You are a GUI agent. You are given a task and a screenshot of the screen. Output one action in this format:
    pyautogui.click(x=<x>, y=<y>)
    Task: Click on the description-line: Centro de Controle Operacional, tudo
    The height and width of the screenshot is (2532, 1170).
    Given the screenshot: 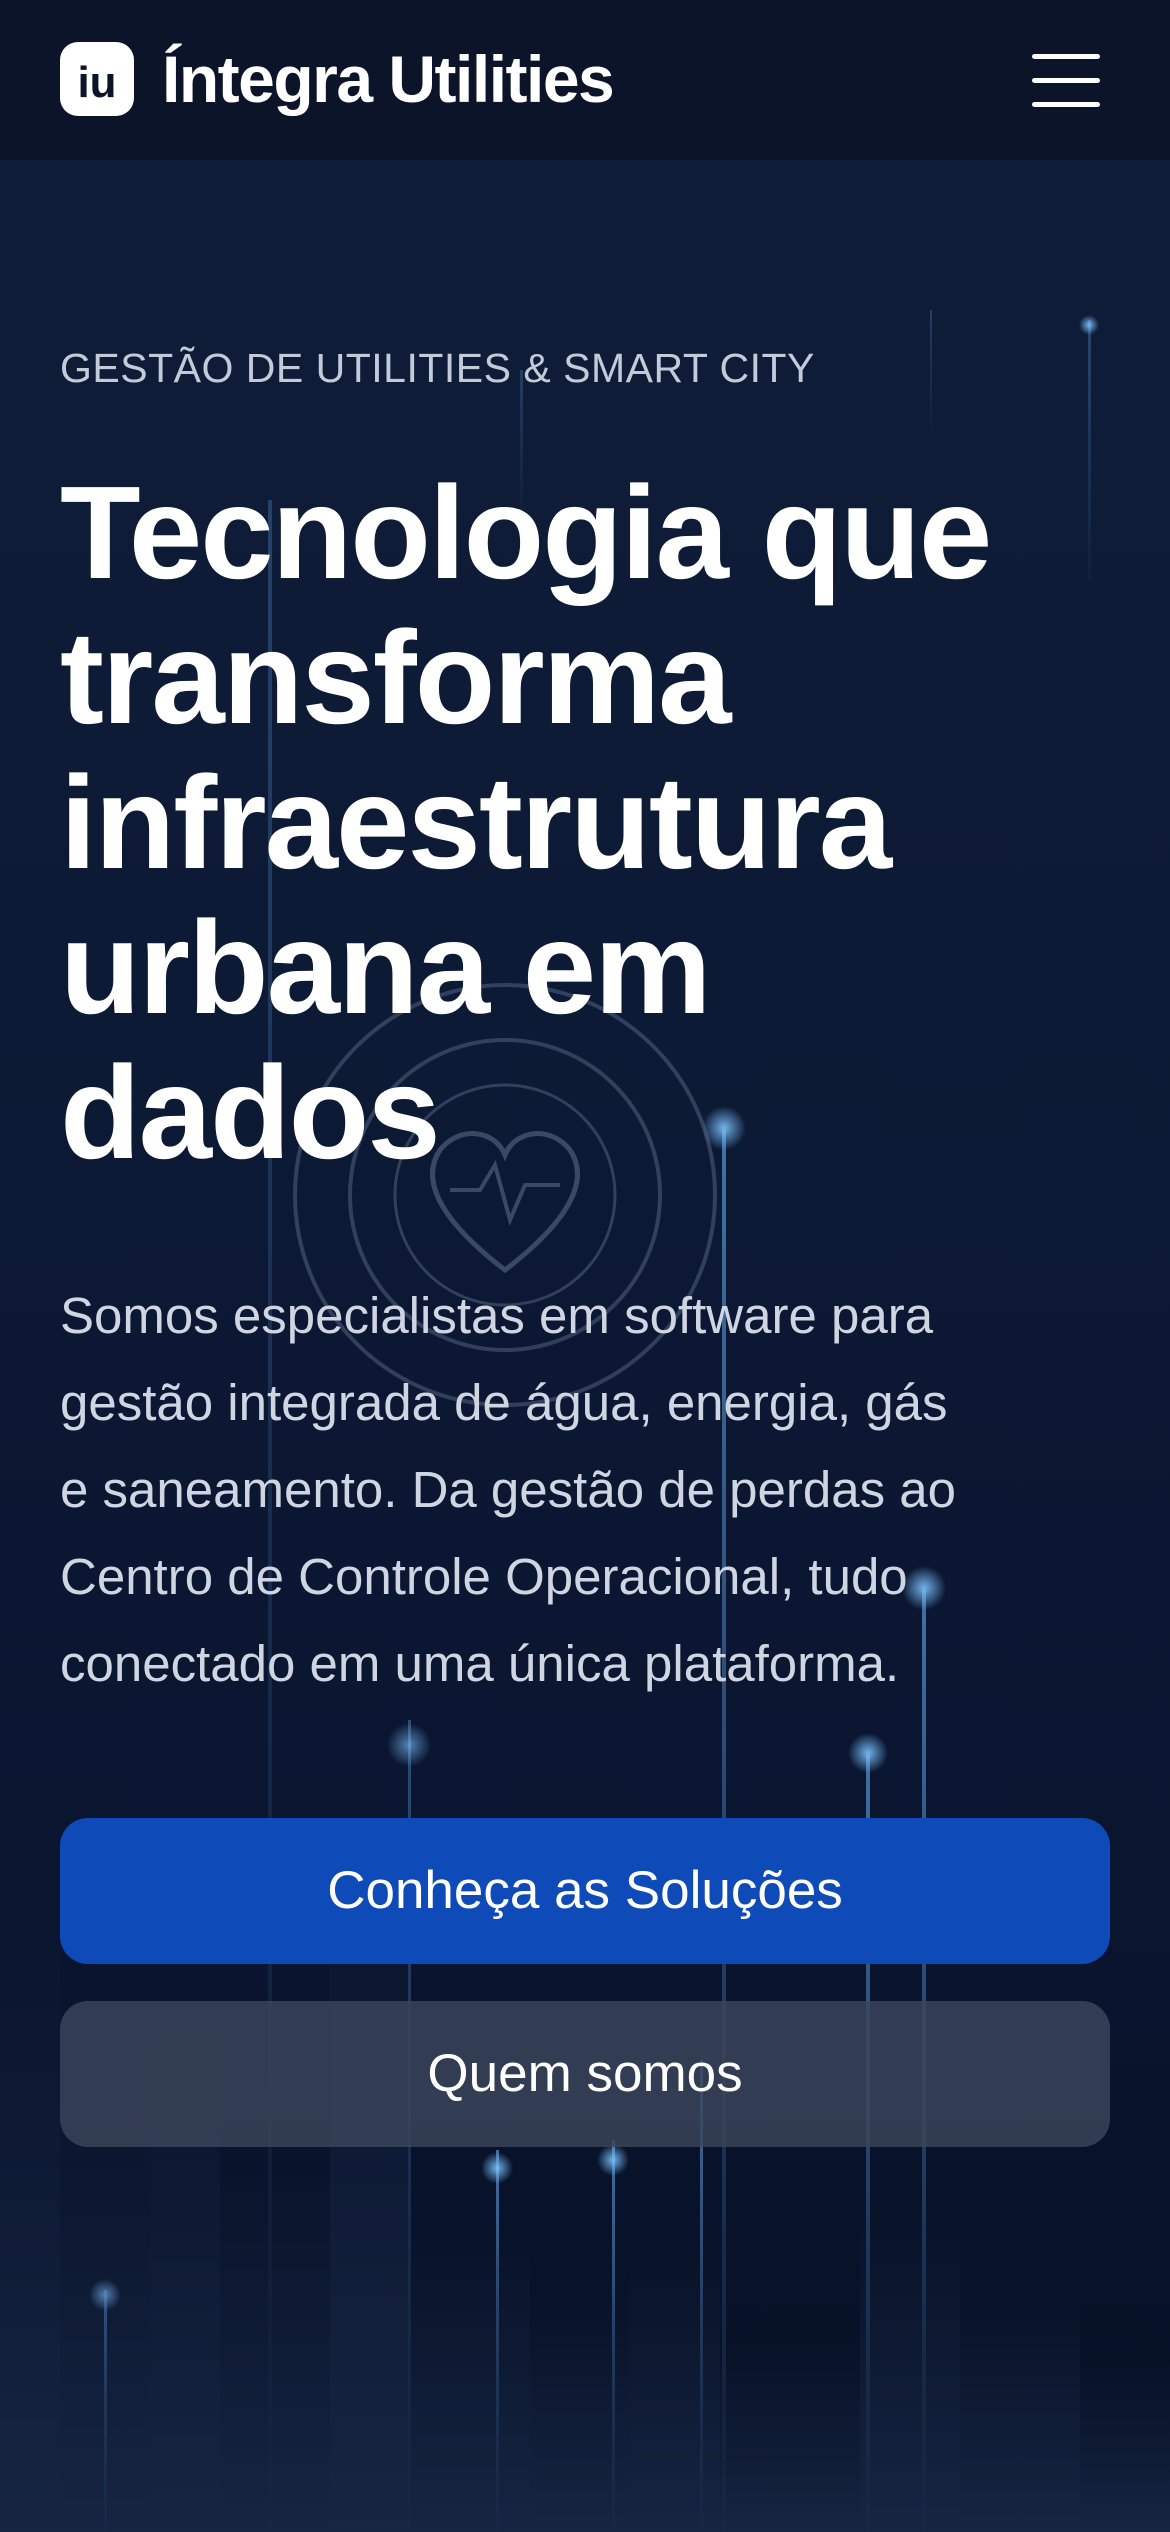 What is the action you would take?
    pyautogui.click(x=484, y=1576)
    